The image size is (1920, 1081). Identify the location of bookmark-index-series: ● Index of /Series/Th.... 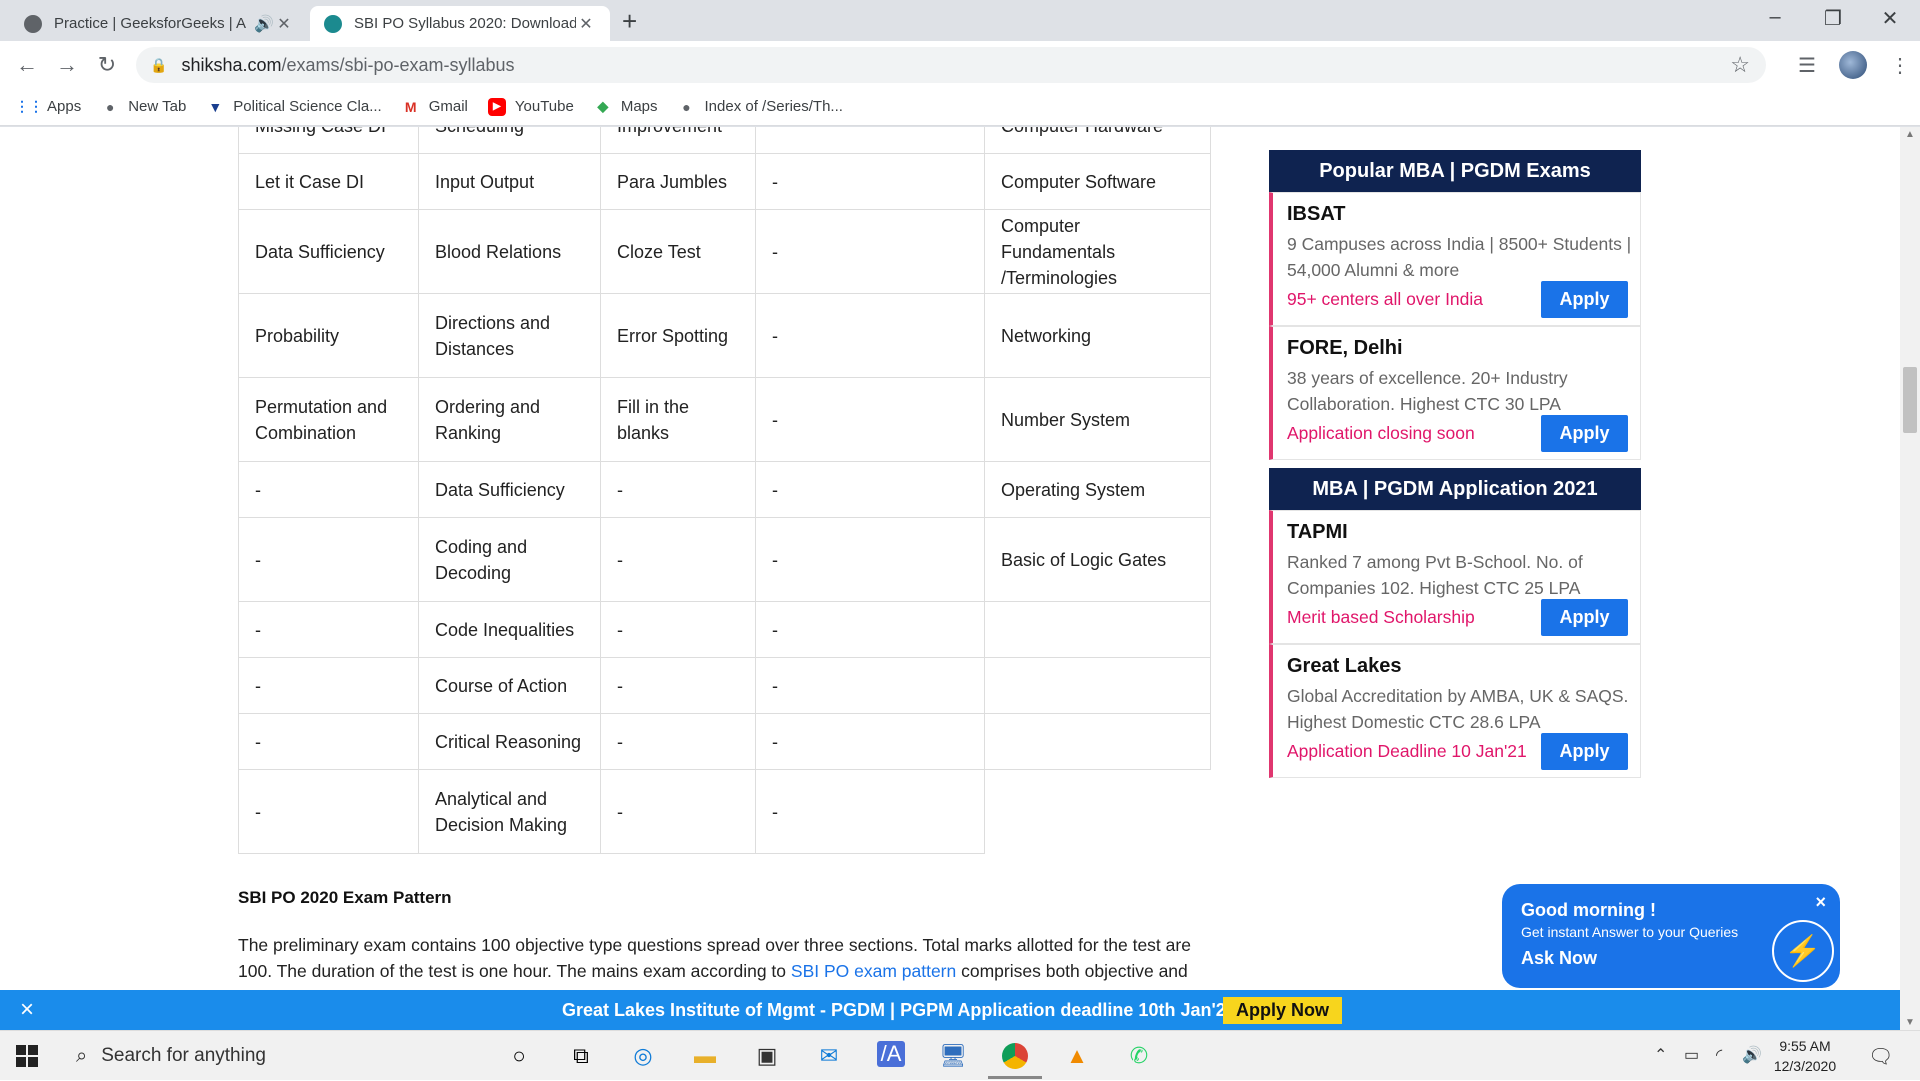
(760, 107).